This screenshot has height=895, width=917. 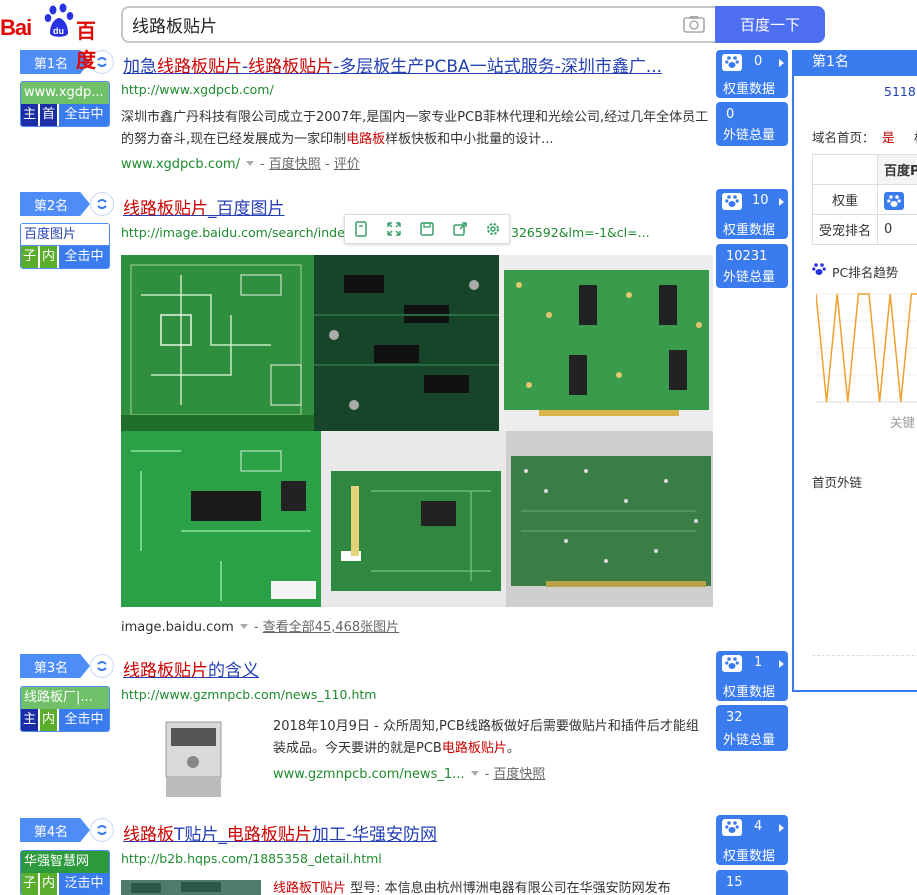 I want to click on weight-button-4: 4 权重数据, so click(x=752, y=840).